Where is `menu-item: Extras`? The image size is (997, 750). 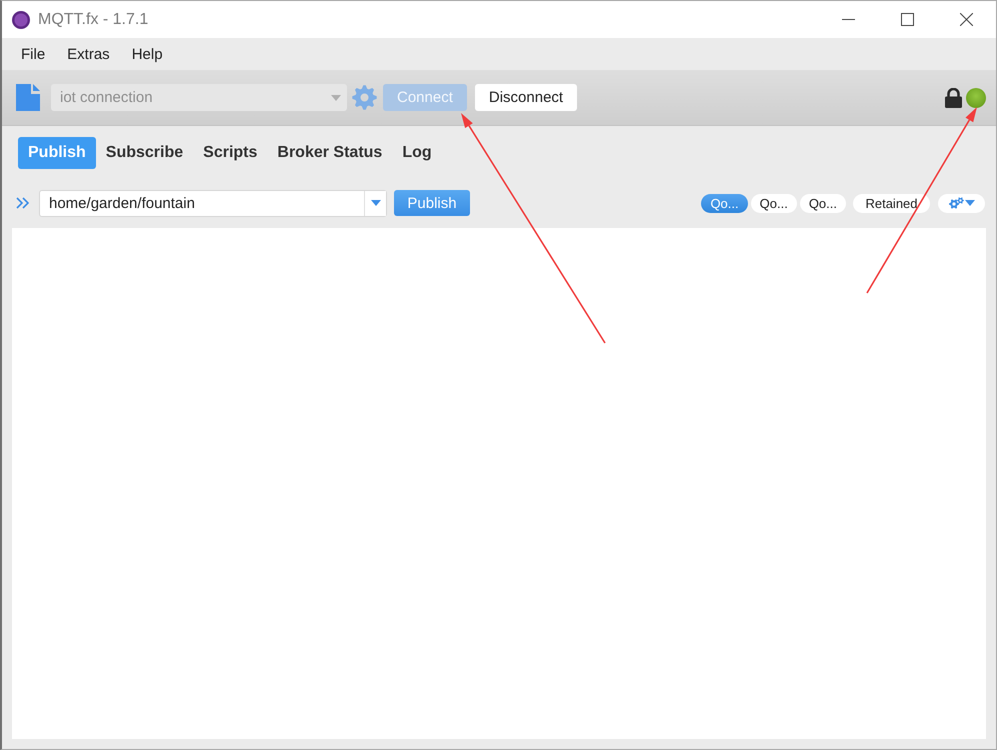
menu-item: Extras is located at coordinates (88, 54).